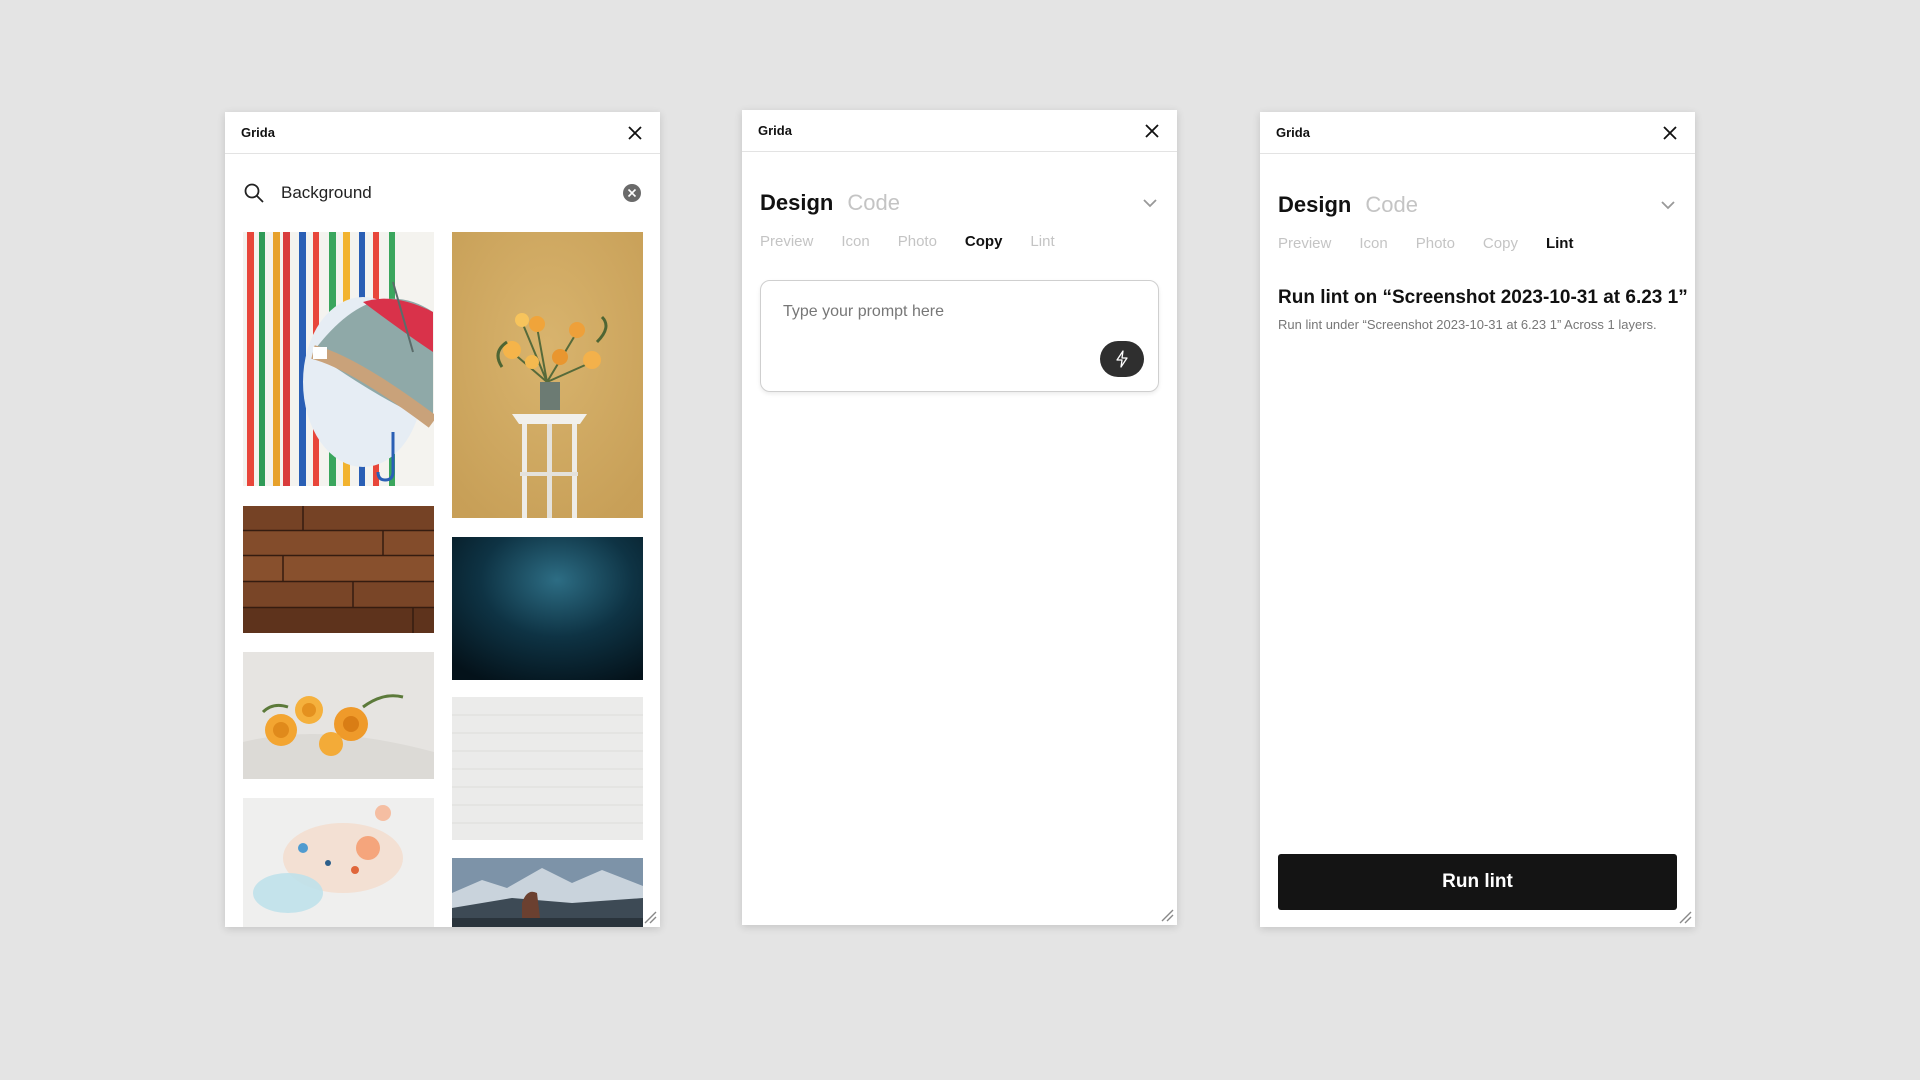 The width and height of the screenshot is (1920, 1080). I want to click on wood-planks-image, so click(338, 569).